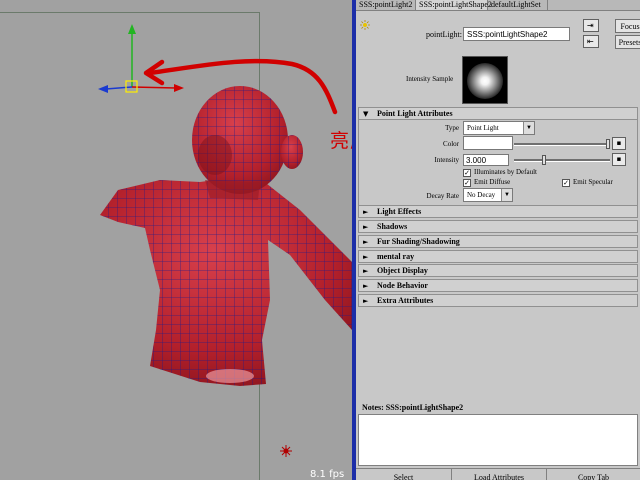 Image resolution: width=640 pixels, height=480 pixels. Describe the element at coordinates (452, 128) in the screenshot. I see `type-label: Type` at that location.